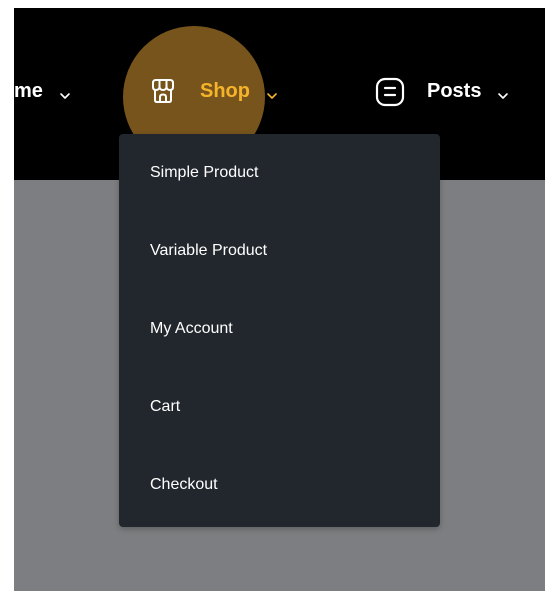 The image size is (545, 591). Describe the element at coordinates (390, 91) in the screenshot. I see `posts-icon` at that location.